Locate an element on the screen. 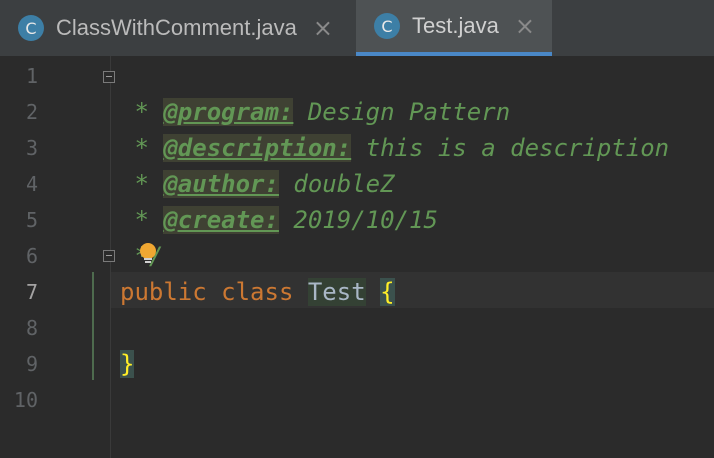  open-brace: { is located at coordinates (387, 292).